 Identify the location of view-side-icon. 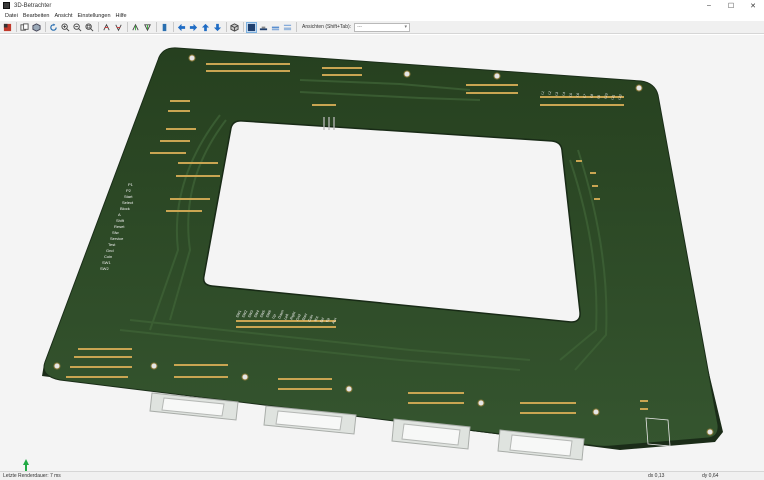
(275, 28).